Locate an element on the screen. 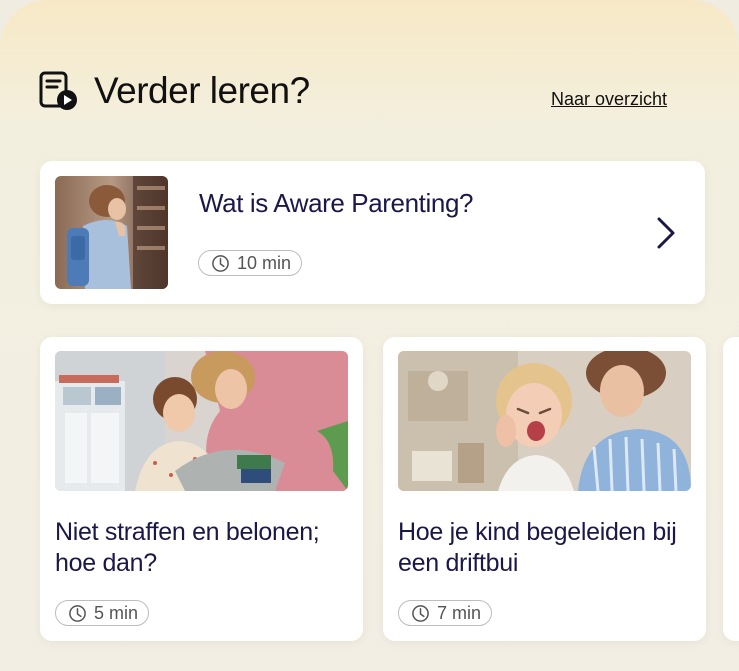 This screenshot has height=671, width=739. duration-badge: 7 min is located at coordinates (445, 613).